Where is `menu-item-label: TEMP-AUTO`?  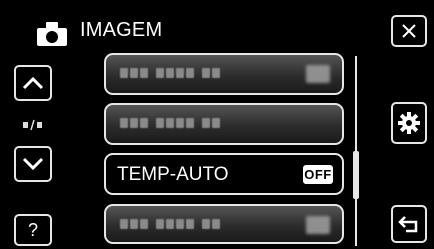
menu-item-label: TEMP-AUTO is located at coordinates (173, 174).